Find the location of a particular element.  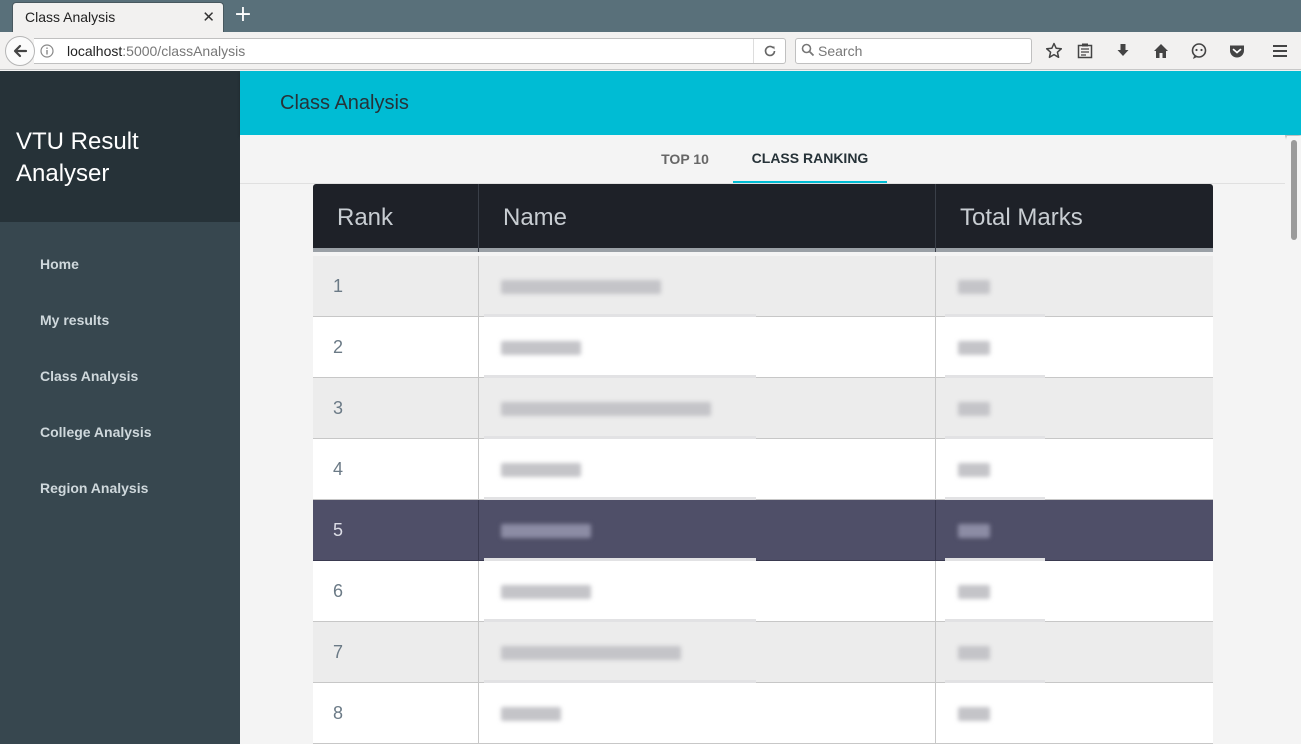

home-icon is located at coordinates (1161, 51).